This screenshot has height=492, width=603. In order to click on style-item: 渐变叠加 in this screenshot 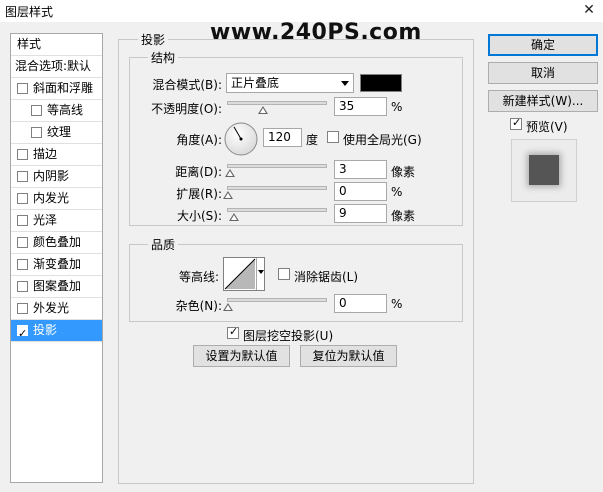, I will do `click(56, 265)`.